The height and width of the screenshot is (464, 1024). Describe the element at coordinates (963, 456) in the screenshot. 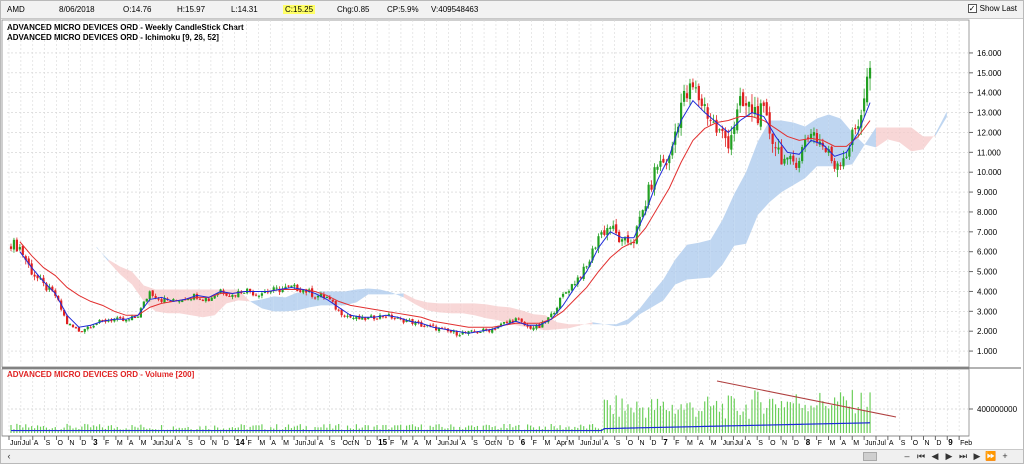

I see `last-page-icon: ⏭` at that location.